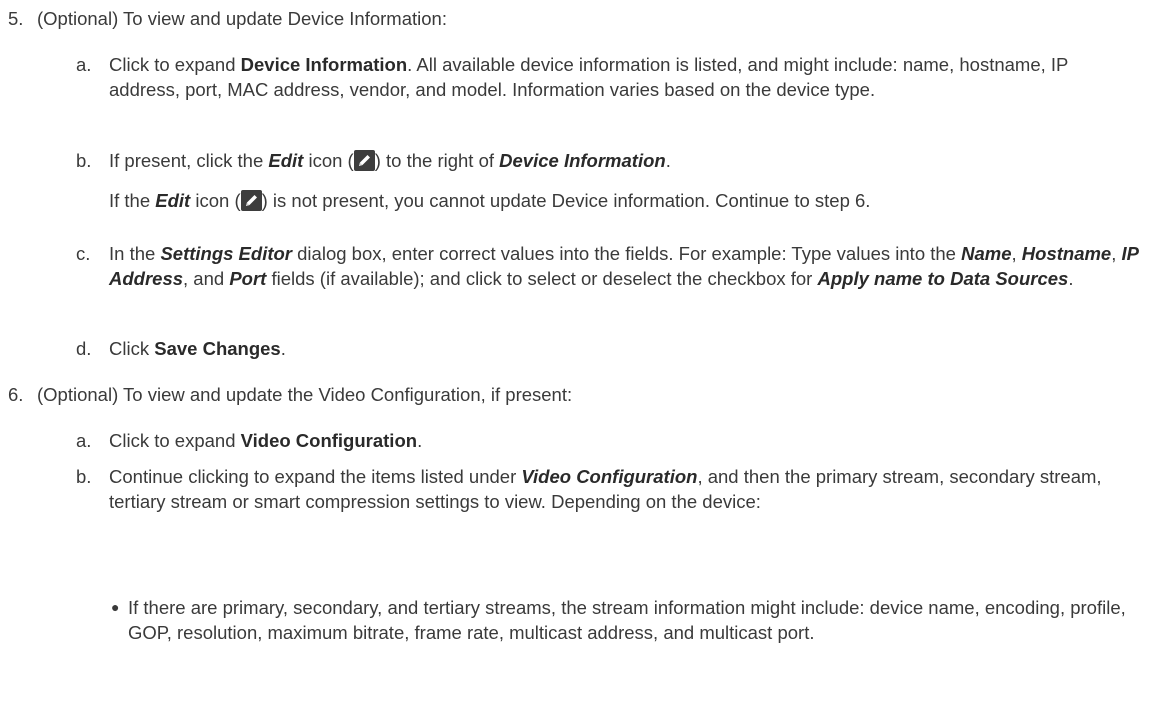 The height and width of the screenshot is (721, 1162). Describe the element at coordinates (132, 348) in the screenshot. I see `text-run: Click` at that location.